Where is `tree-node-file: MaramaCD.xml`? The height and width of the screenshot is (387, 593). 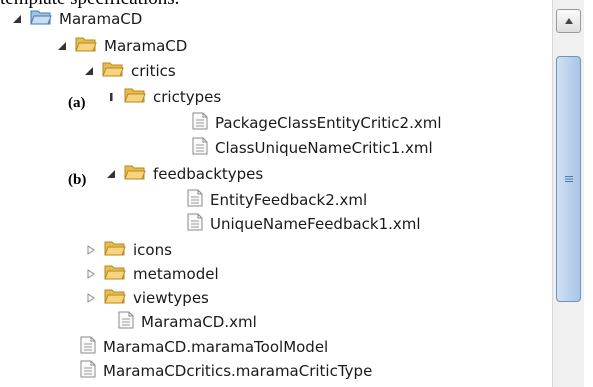
tree-node-file: MaramaCD.xml is located at coordinates (187, 322).